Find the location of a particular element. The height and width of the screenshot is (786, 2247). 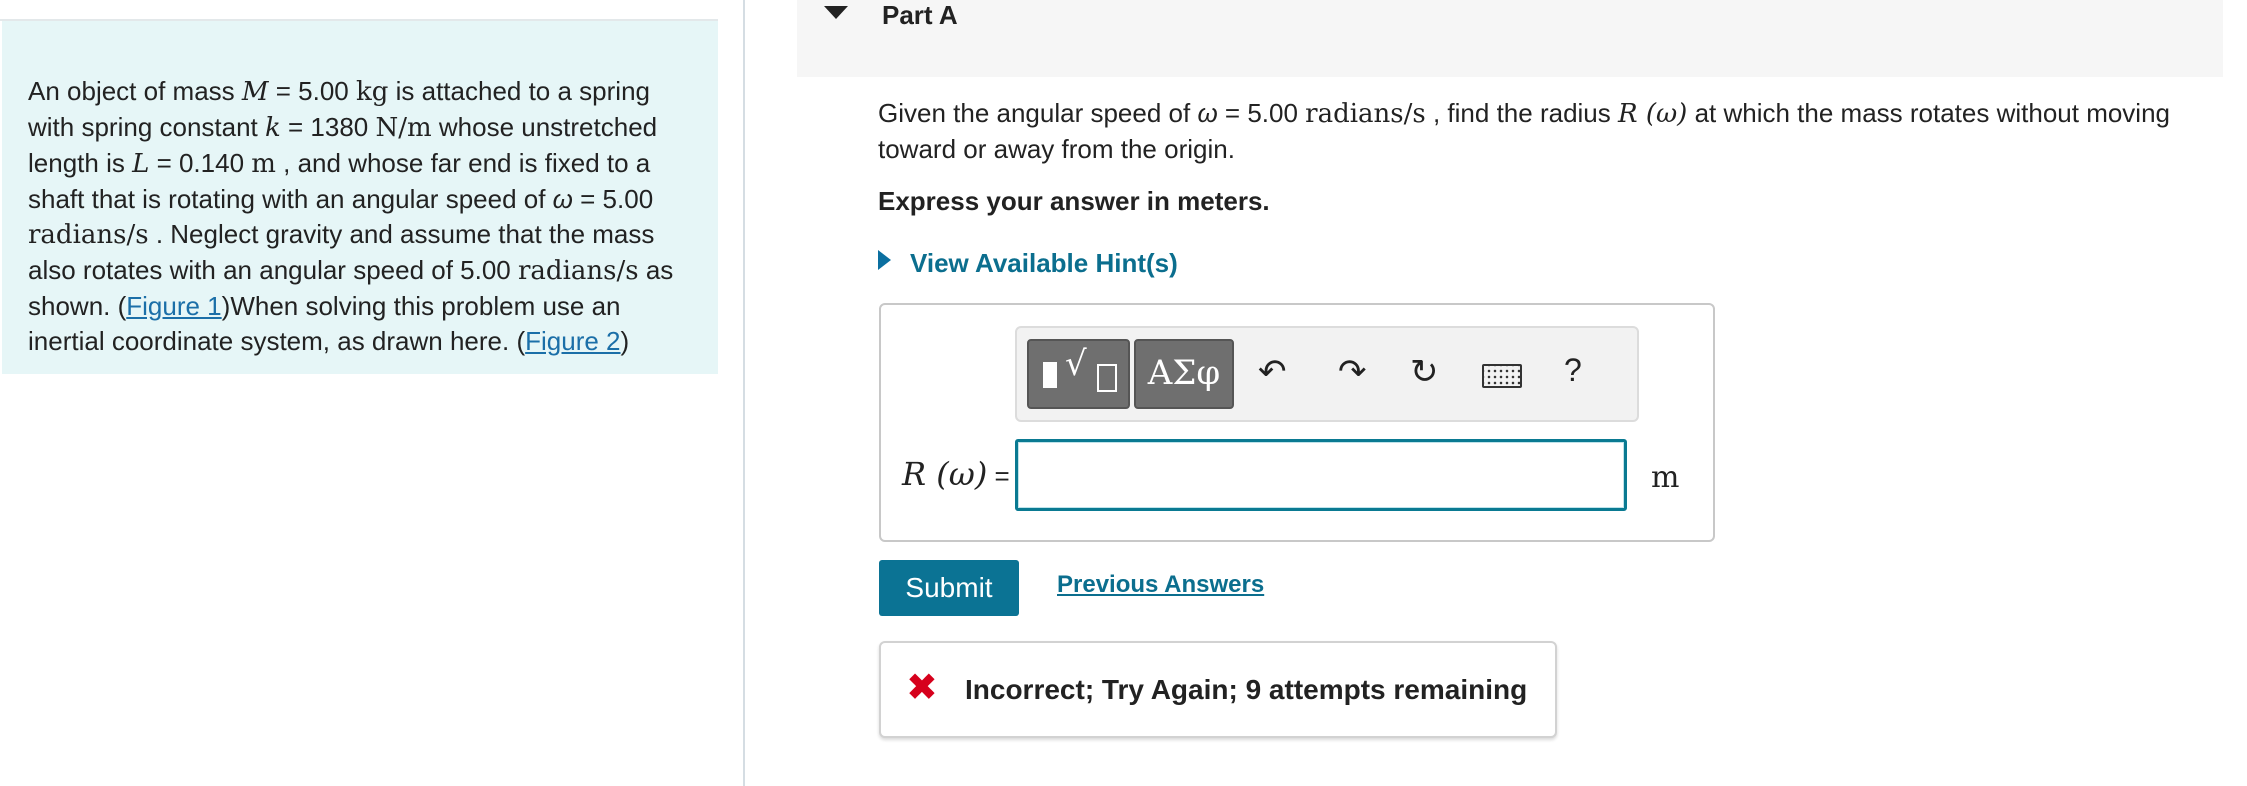

answer-input is located at coordinates (1321, 475).